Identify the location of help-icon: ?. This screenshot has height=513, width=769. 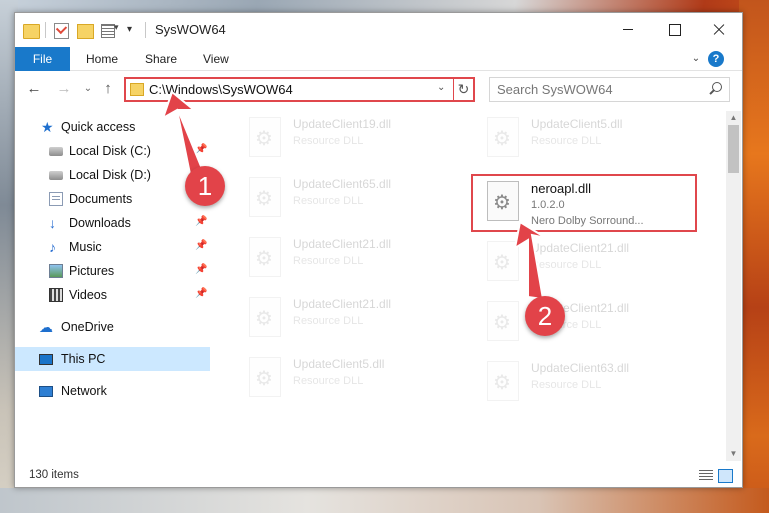
(716, 59).